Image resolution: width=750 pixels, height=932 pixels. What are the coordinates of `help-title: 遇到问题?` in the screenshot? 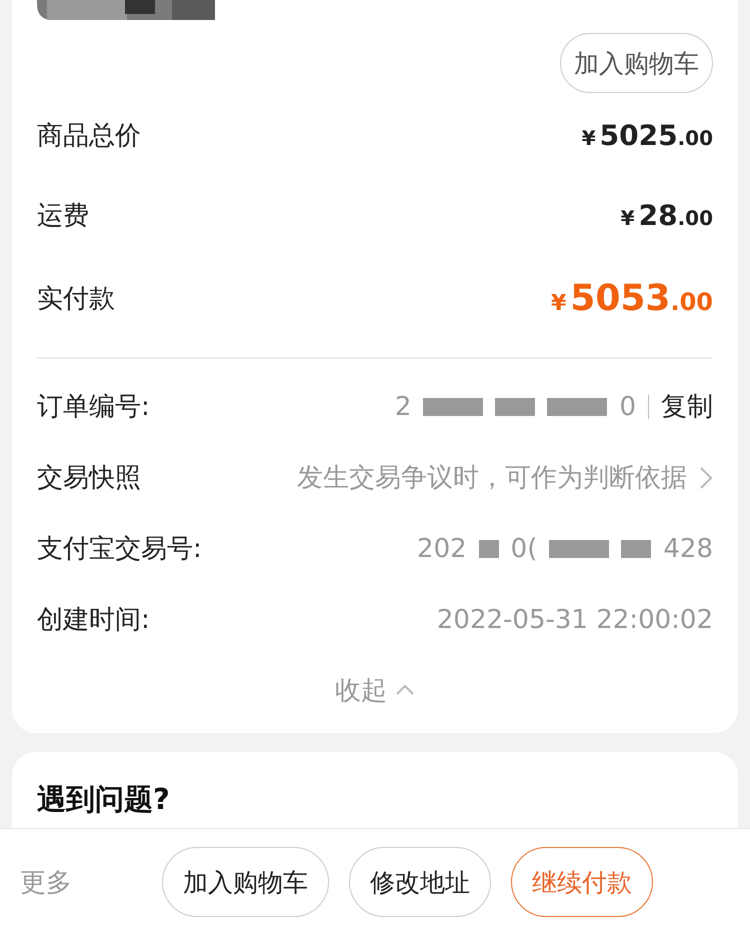 It's located at (103, 799).